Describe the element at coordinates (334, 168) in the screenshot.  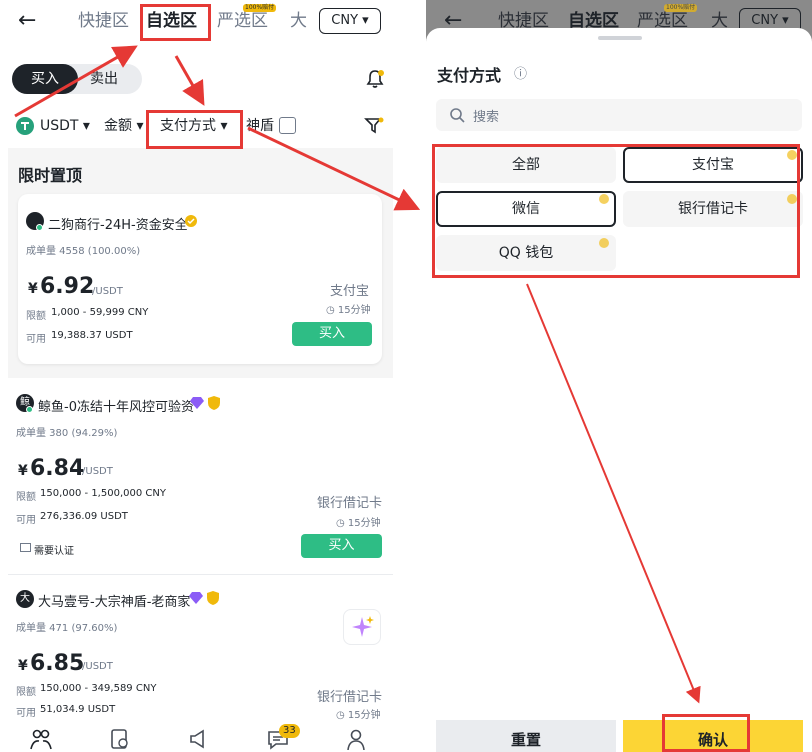
I see `arrow-to-options` at that location.